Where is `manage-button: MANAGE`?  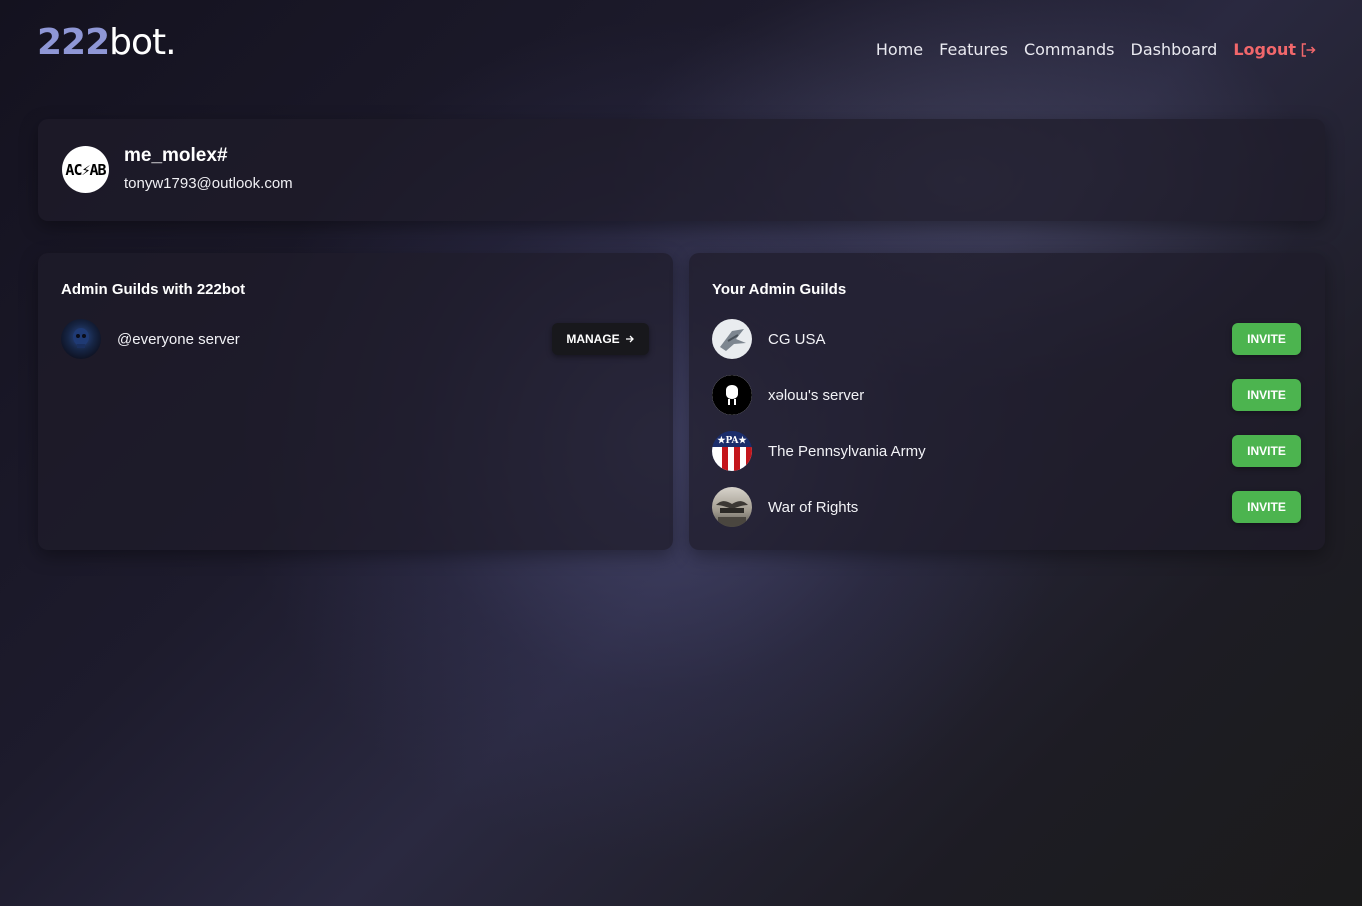 manage-button: MANAGE is located at coordinates (600, 339).